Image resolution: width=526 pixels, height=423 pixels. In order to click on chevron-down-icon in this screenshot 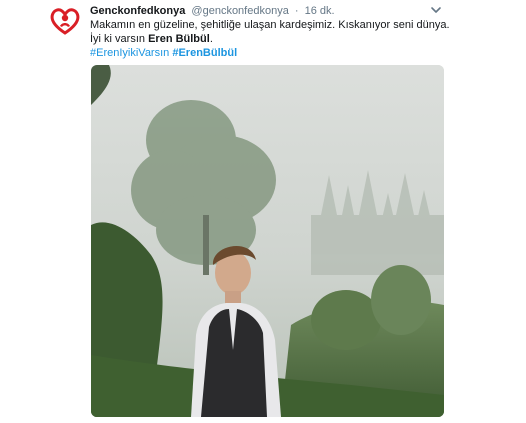, I will do `click(436, 10)`.